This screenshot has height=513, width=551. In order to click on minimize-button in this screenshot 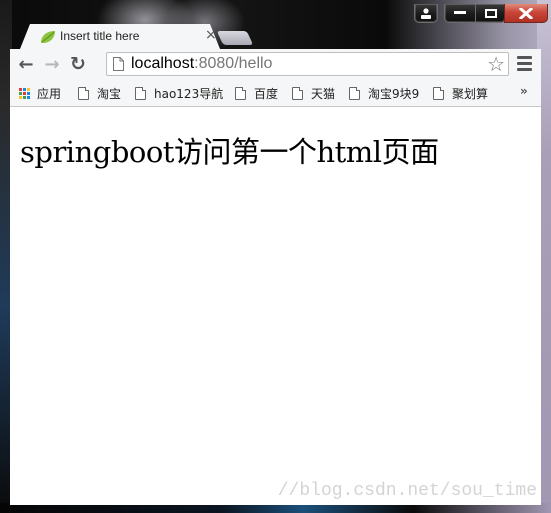, I will do `click(460, 13)`.